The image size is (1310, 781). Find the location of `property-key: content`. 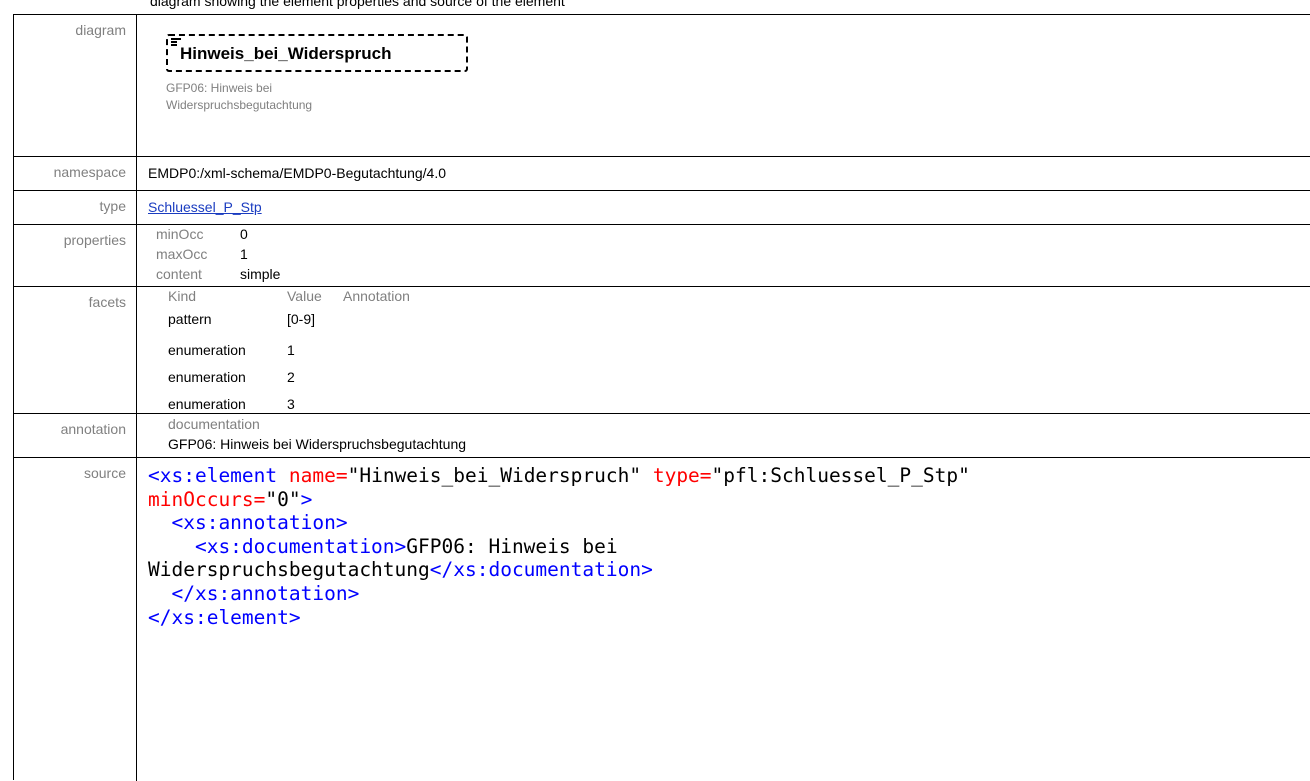

property-key: content is located at coordinates (179, 274).